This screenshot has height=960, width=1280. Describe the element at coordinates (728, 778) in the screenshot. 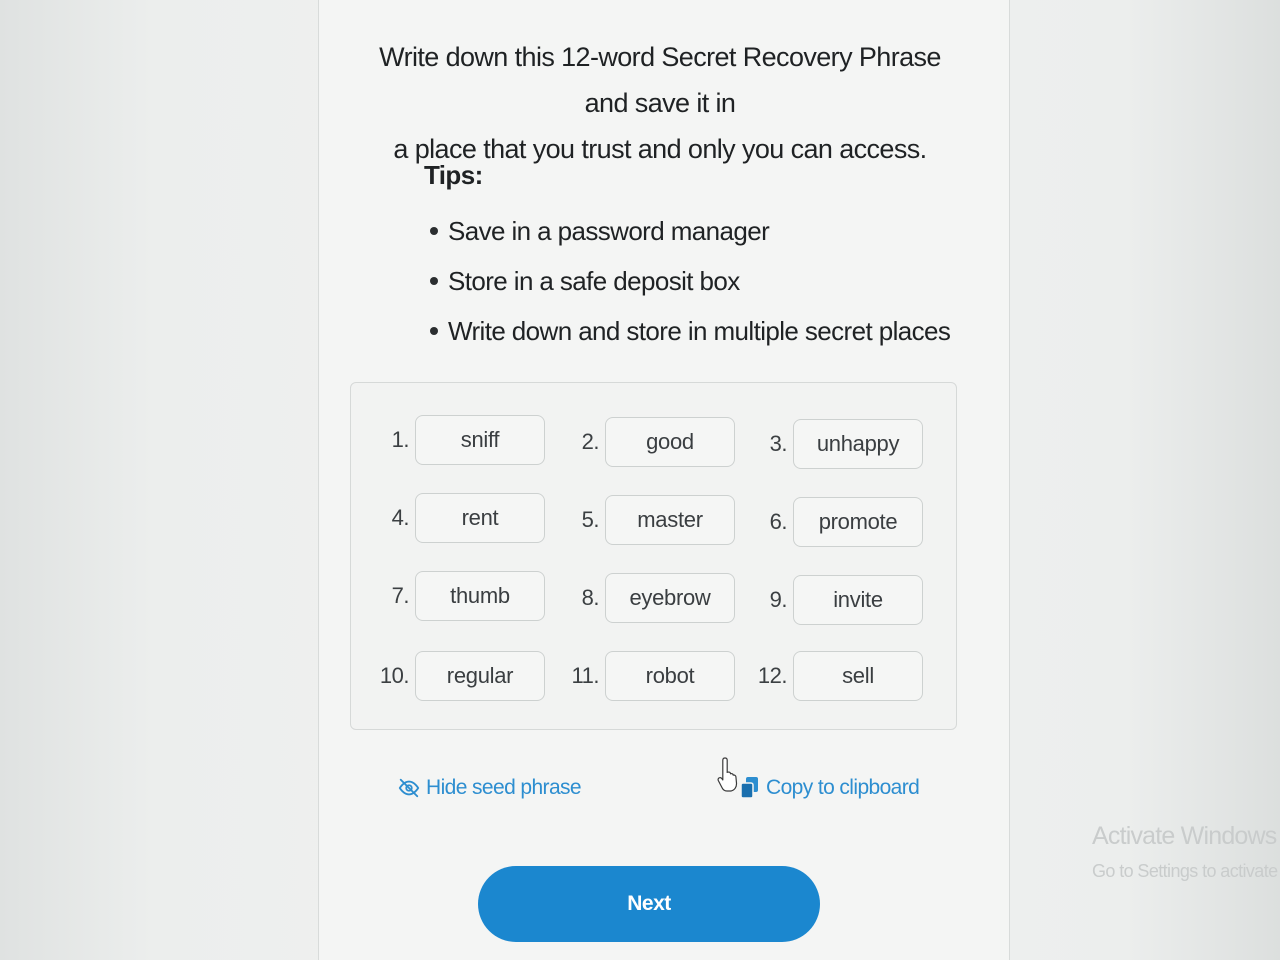

I see `hand-cursor-icon` at that location.